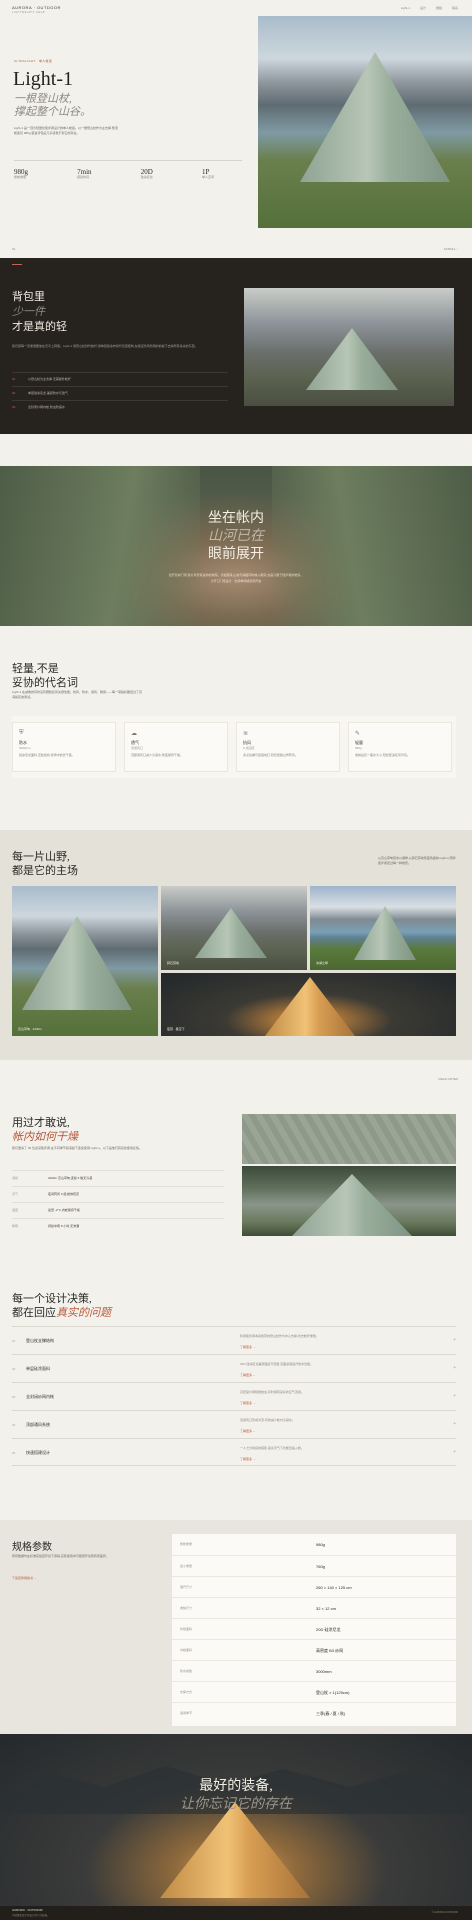 The height and width of the screenshot is (1920, 472). What do you see at coordinates (349, 1139) in the screenshot?
I see `fabric-closeup-image` at bounding box center [349, 1139].